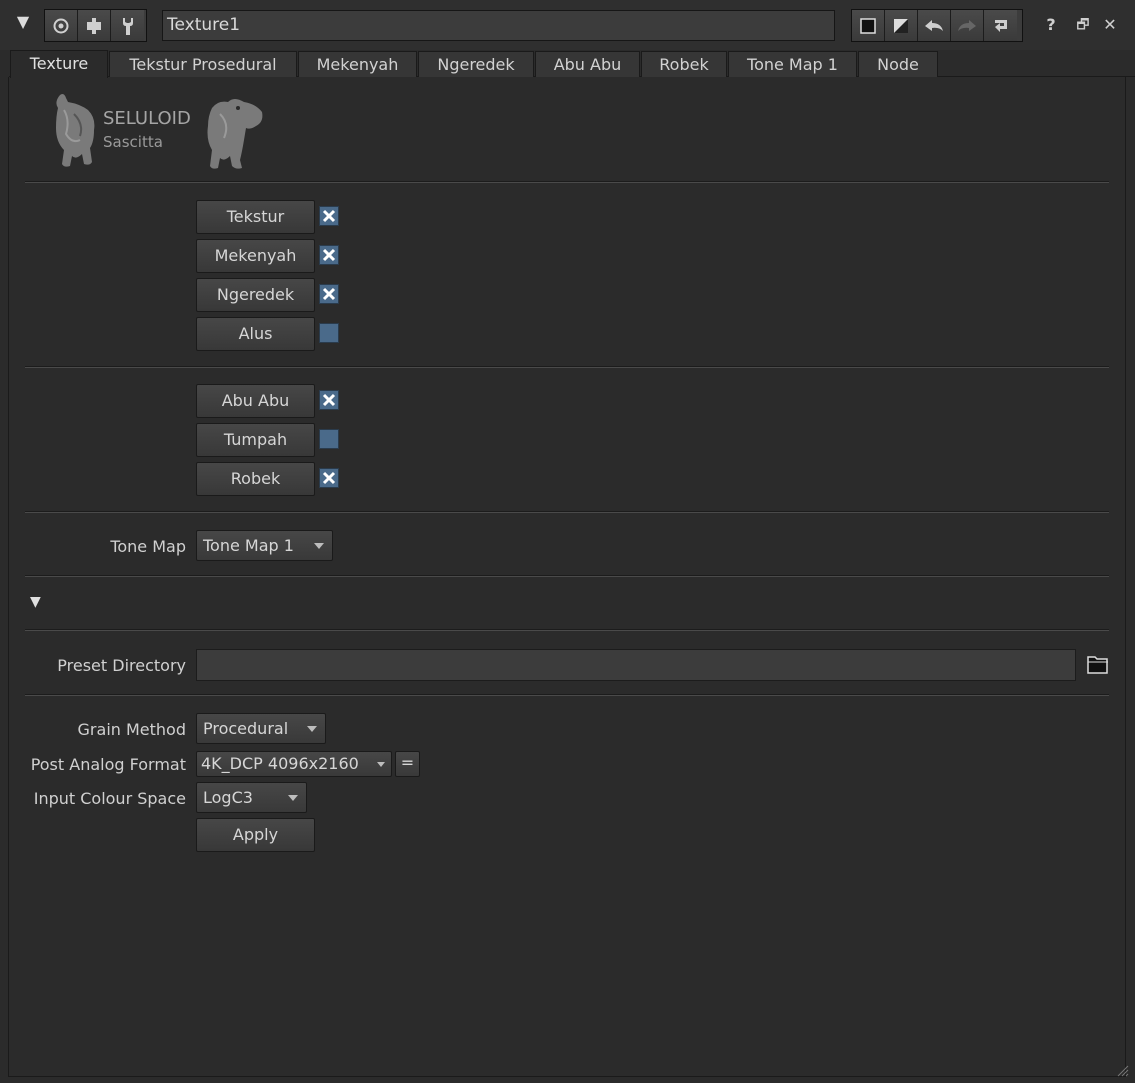 This screenshot has width=1135, height=1083. I want to click on tekstur-button: Tekstur, so click(255, 217).